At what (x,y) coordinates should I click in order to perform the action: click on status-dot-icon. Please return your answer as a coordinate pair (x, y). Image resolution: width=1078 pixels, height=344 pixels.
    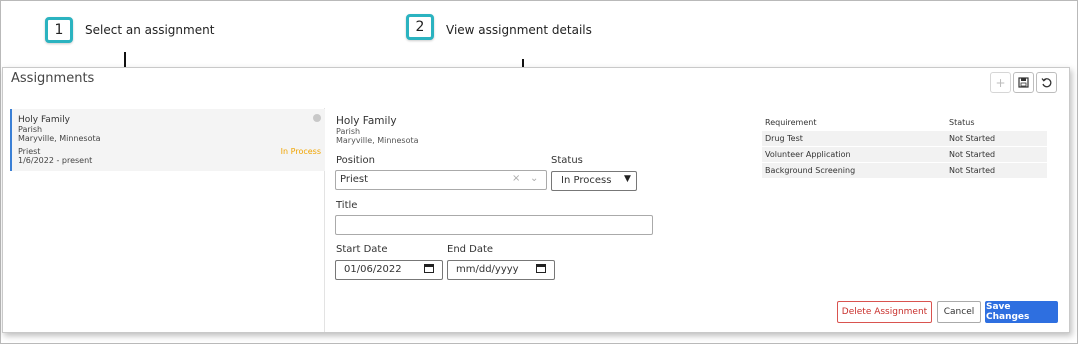
    Looking at the image, I should click on (317, 118).